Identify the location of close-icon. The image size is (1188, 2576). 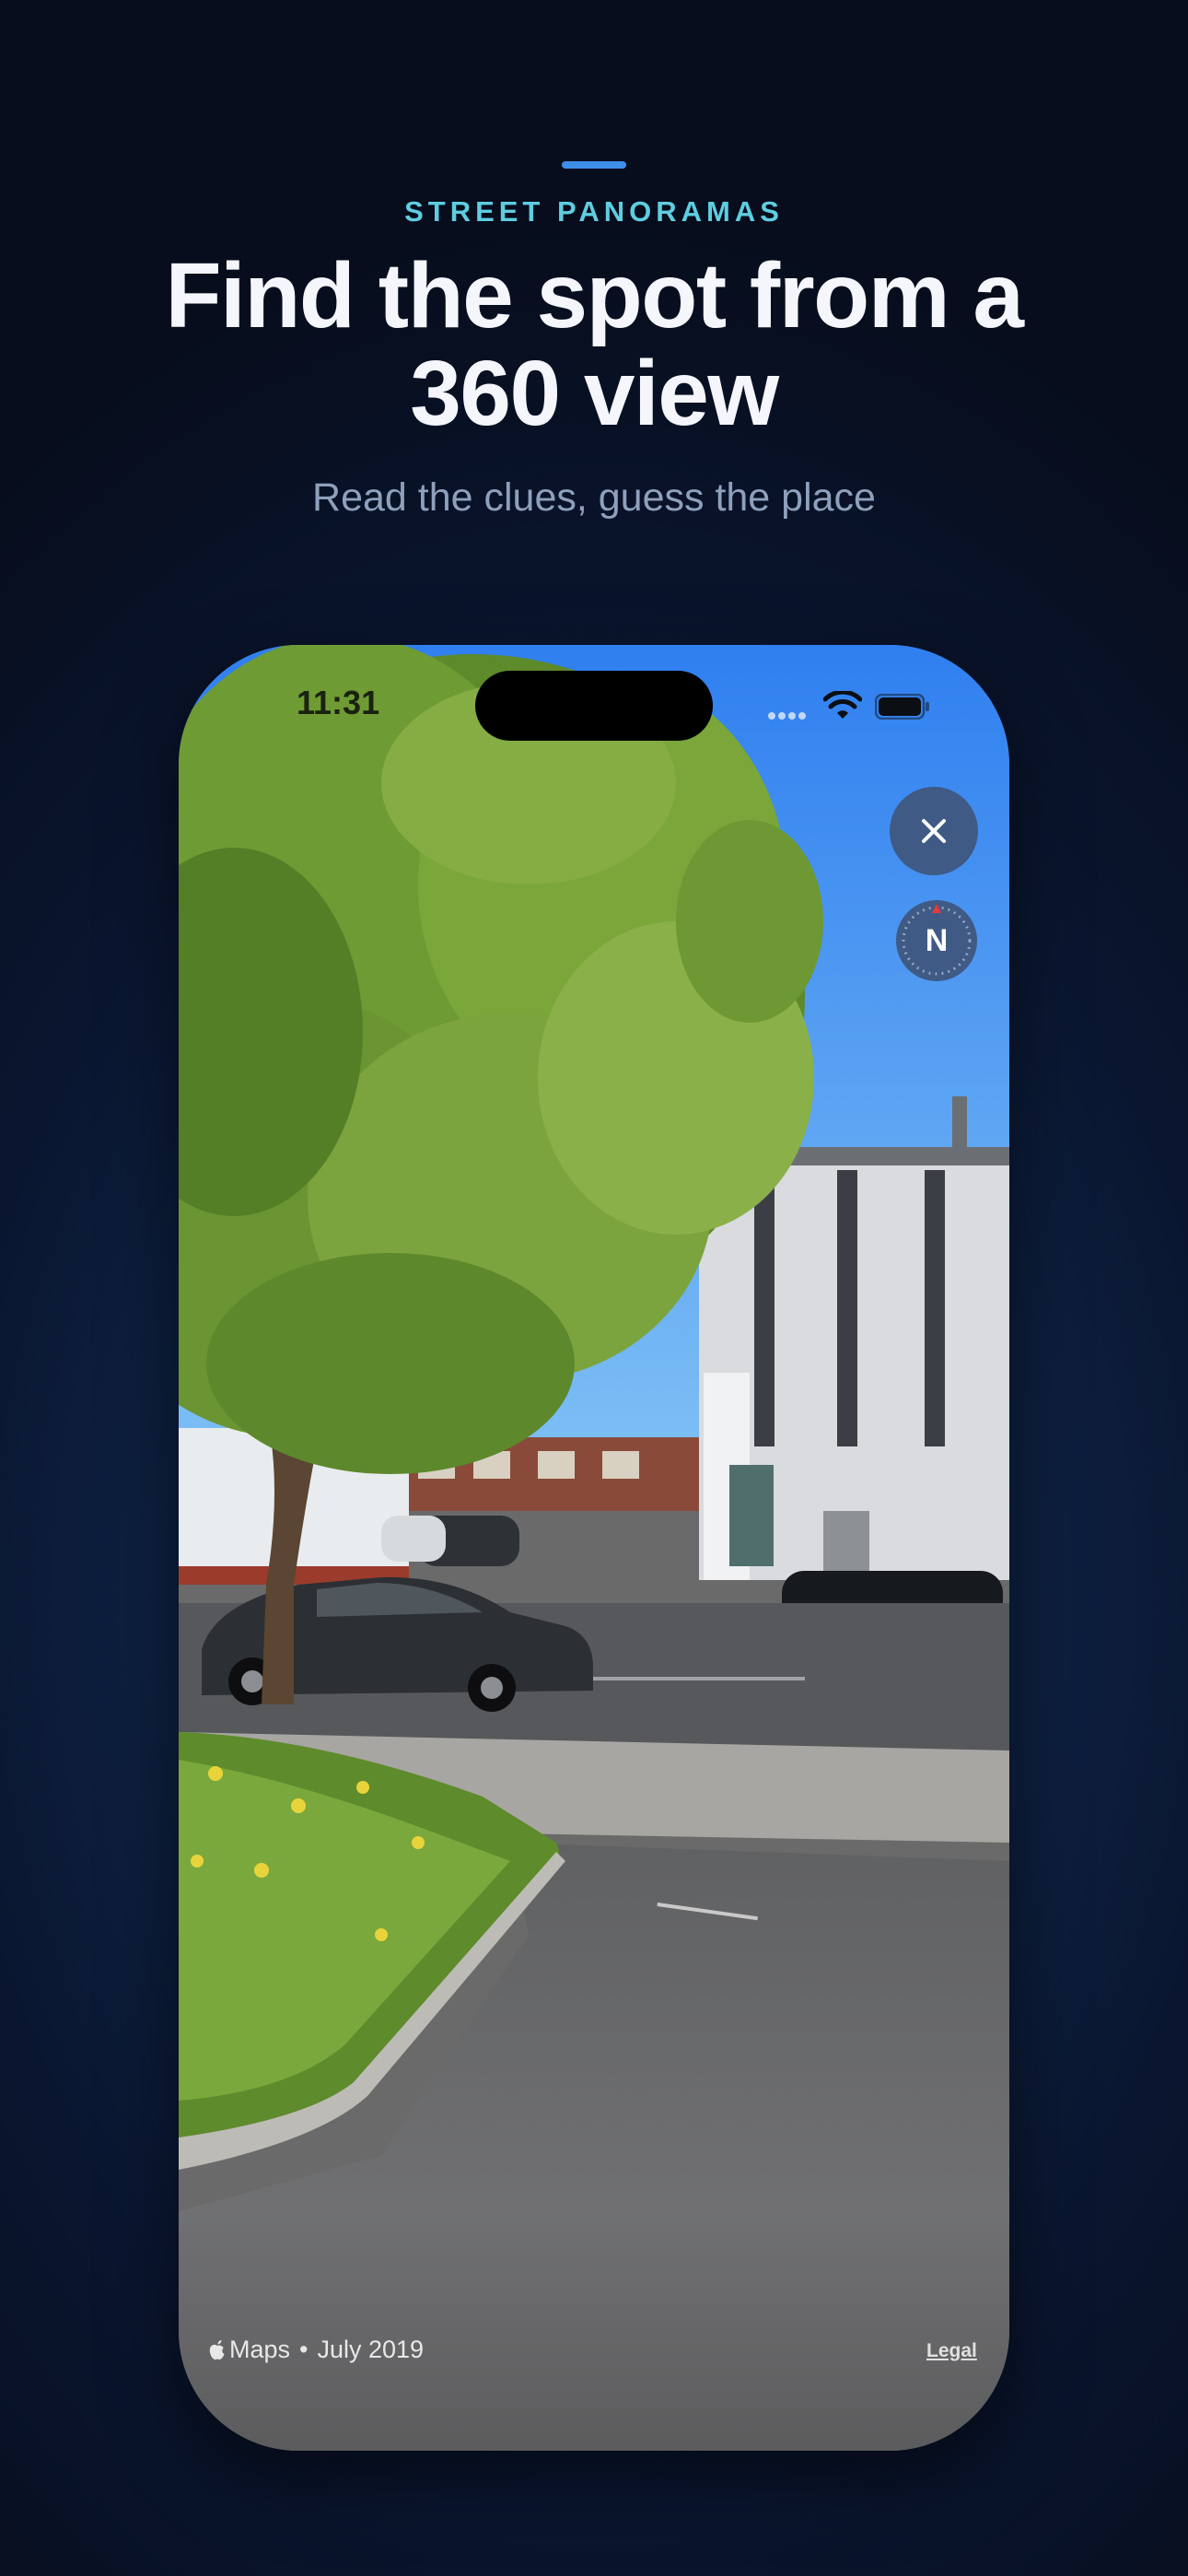
(934, 831).